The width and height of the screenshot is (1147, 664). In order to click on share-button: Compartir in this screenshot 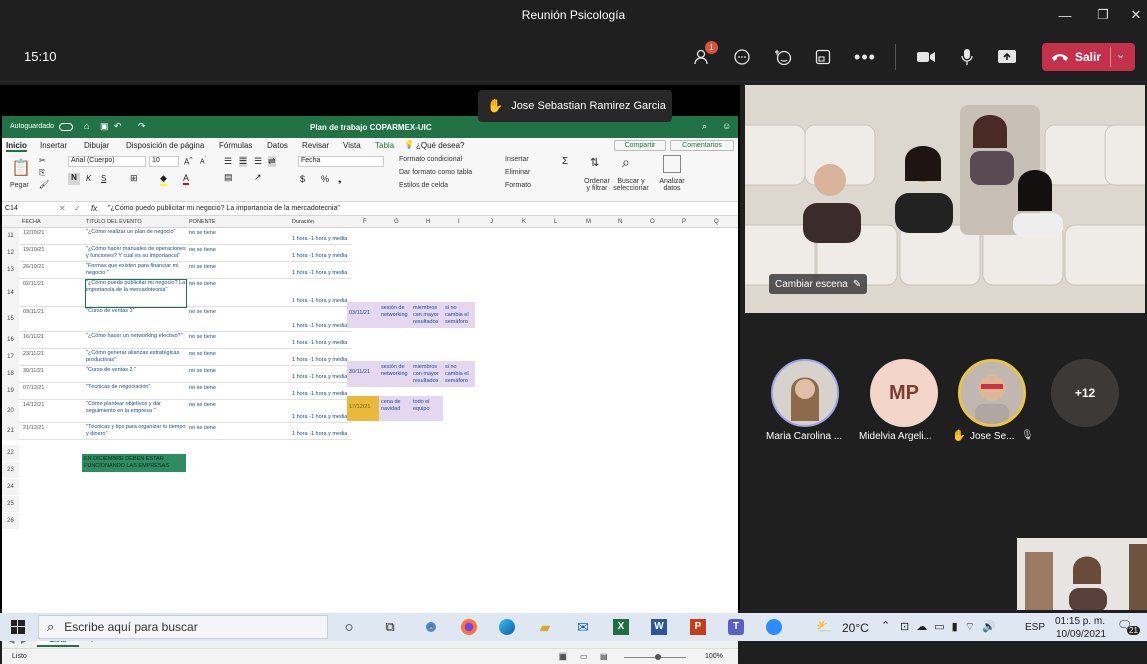, I will do `click(640, 145)`.